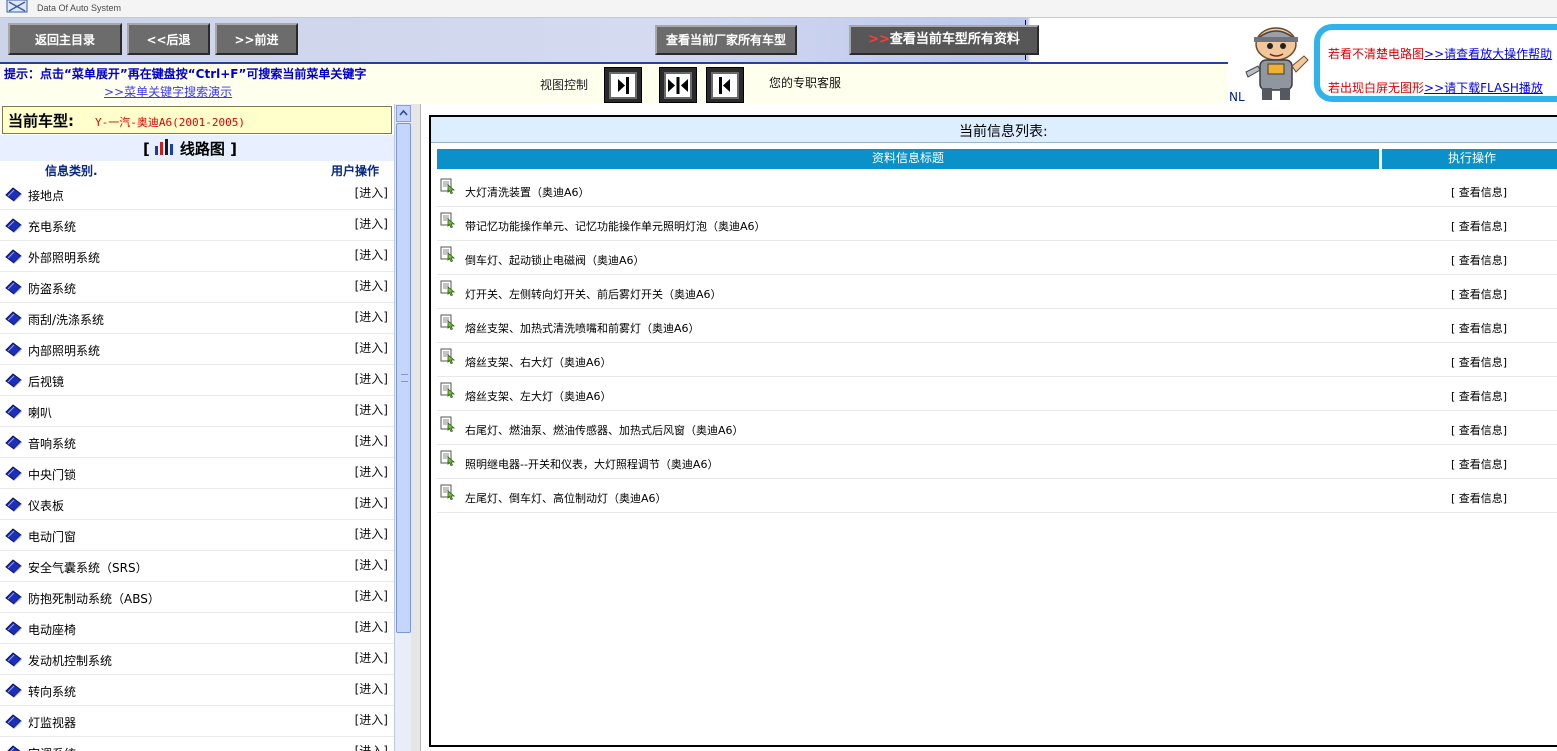 The height and width of the screenshot is (751, 1557). What do you see at coordinates (355, 171) in the screenshot?
I see `column-header-operation: 用户操作` at bounding box center [355, 171].